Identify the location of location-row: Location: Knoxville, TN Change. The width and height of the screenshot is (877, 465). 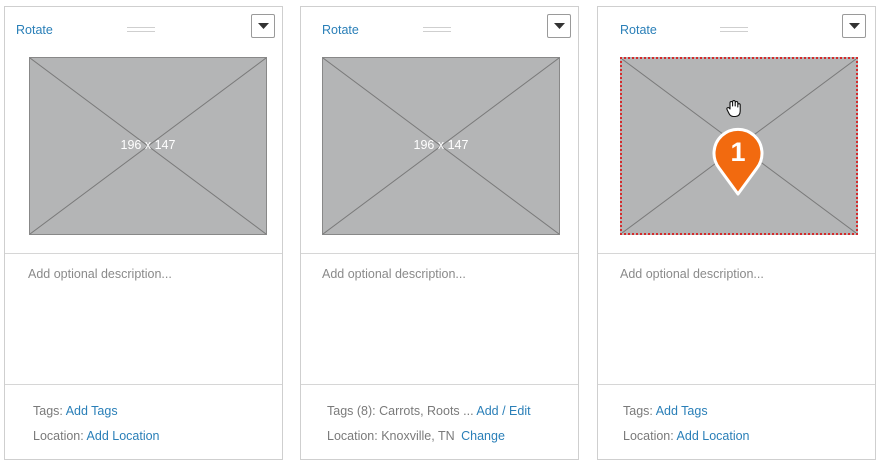
(416, 436).